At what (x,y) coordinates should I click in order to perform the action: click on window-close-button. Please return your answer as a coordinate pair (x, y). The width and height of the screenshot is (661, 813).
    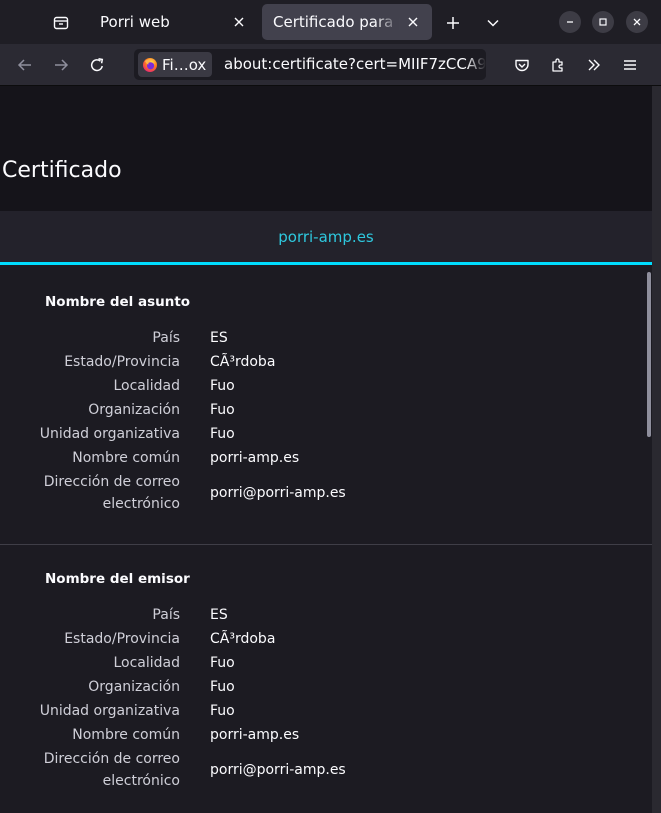
    Looking at the image, I should click on (637, 22).